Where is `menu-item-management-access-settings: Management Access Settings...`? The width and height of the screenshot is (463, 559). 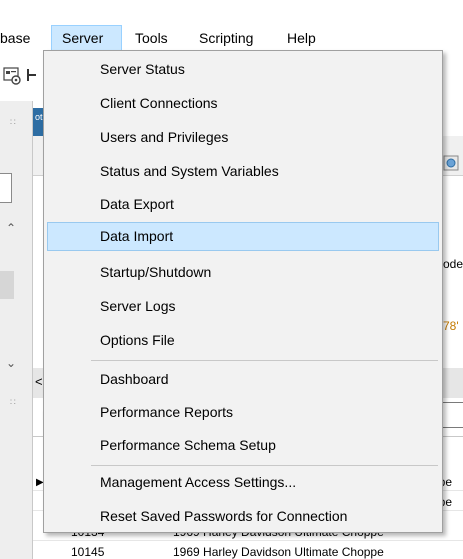 menu-item-management-access-settings: Management Access Settings... is located at coordinates (243, 482).